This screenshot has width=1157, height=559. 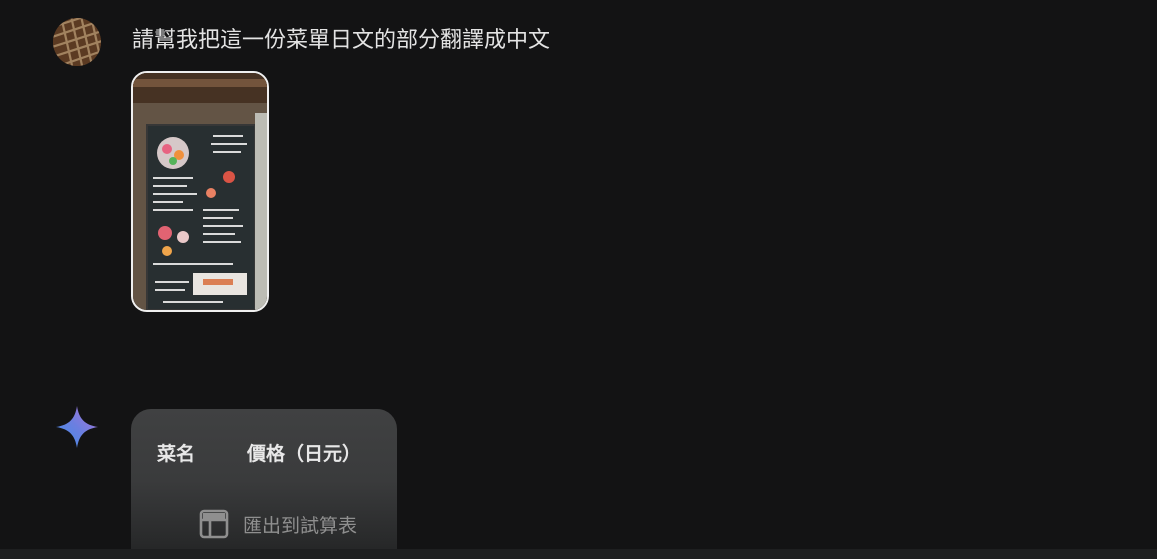 I want to click on menu-photo-image, so click(x=200, y=191).